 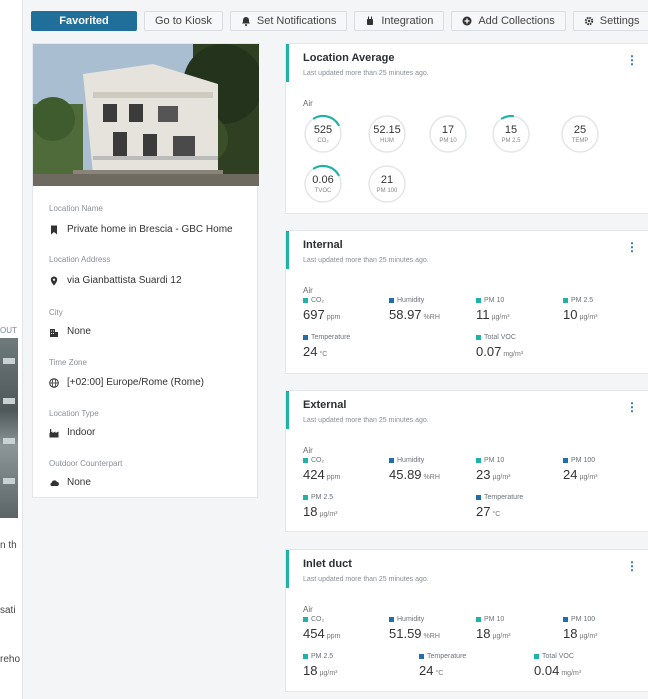 What do you see at coordinates (288, 21) in the screenshot?
I see `set-notifications-button: Set Notifications` at bounding box center [288, 21].